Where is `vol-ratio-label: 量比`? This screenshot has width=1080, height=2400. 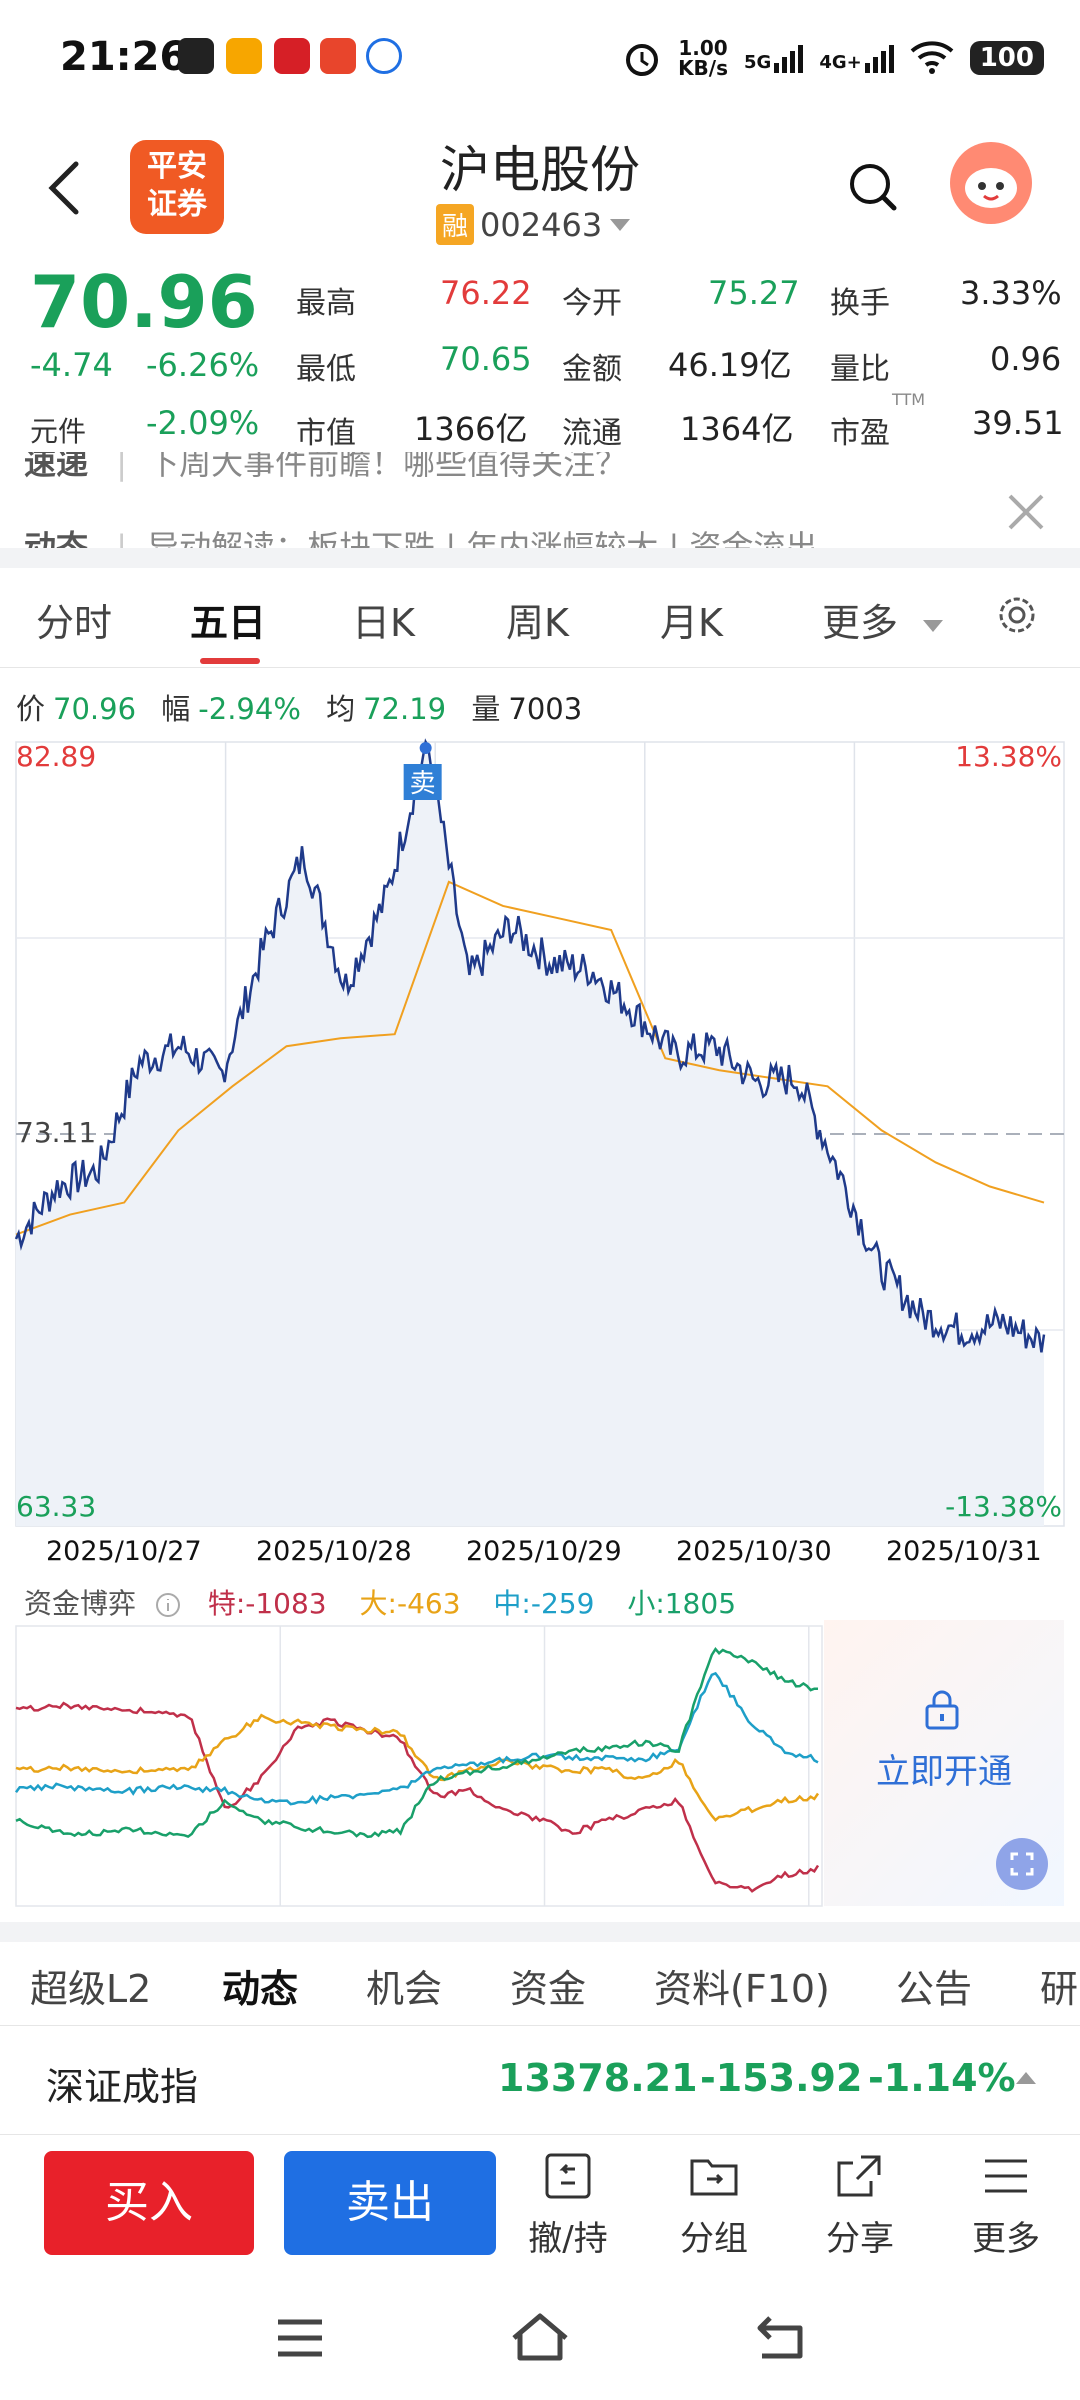 vol-ratio-label: 量比 is located at coordinates (860, 369).